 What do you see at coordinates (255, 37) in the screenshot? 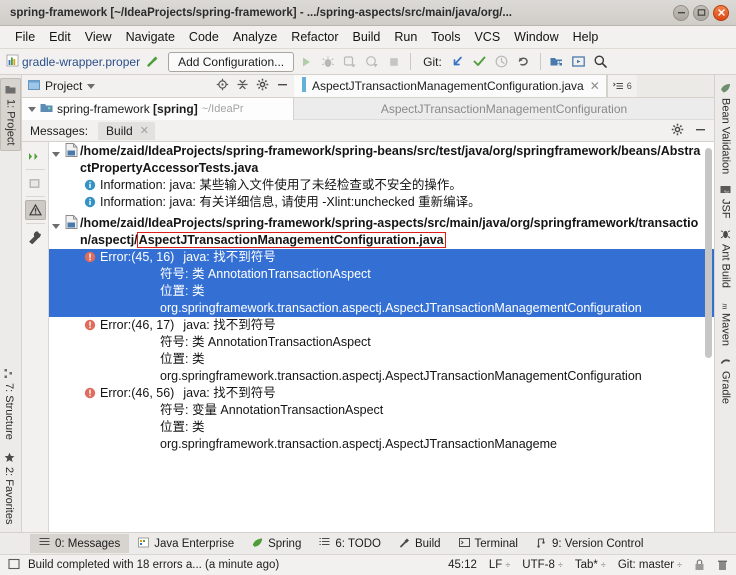
I see `menu-analyze: Analyze` at bounding box center [255, 37].